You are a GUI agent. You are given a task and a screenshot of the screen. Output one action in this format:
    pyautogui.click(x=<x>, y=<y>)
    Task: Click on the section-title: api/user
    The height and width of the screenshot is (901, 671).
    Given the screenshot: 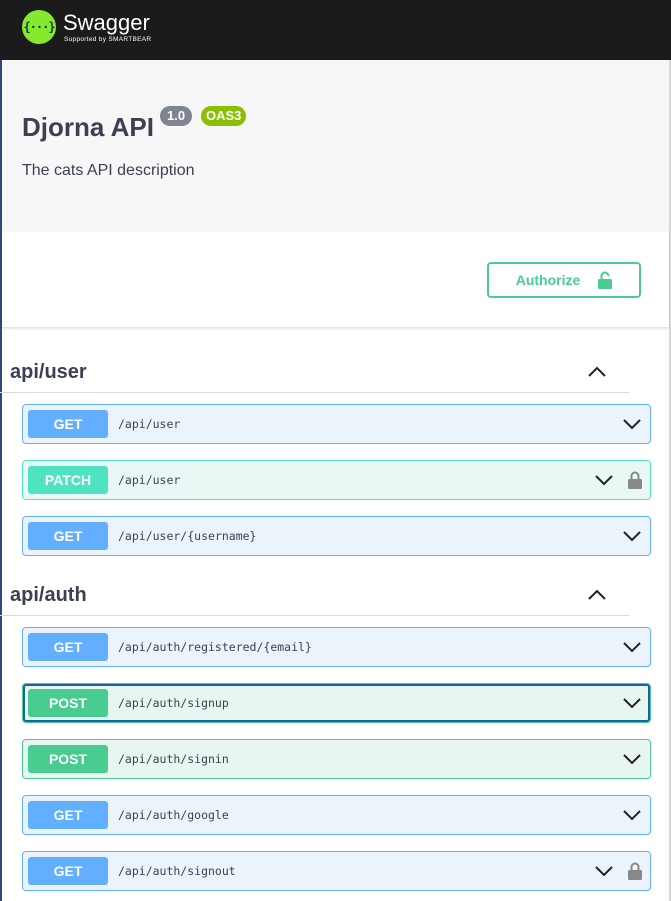 What is the action you would take?
    pyautogui.click(x=48, y=372)
    